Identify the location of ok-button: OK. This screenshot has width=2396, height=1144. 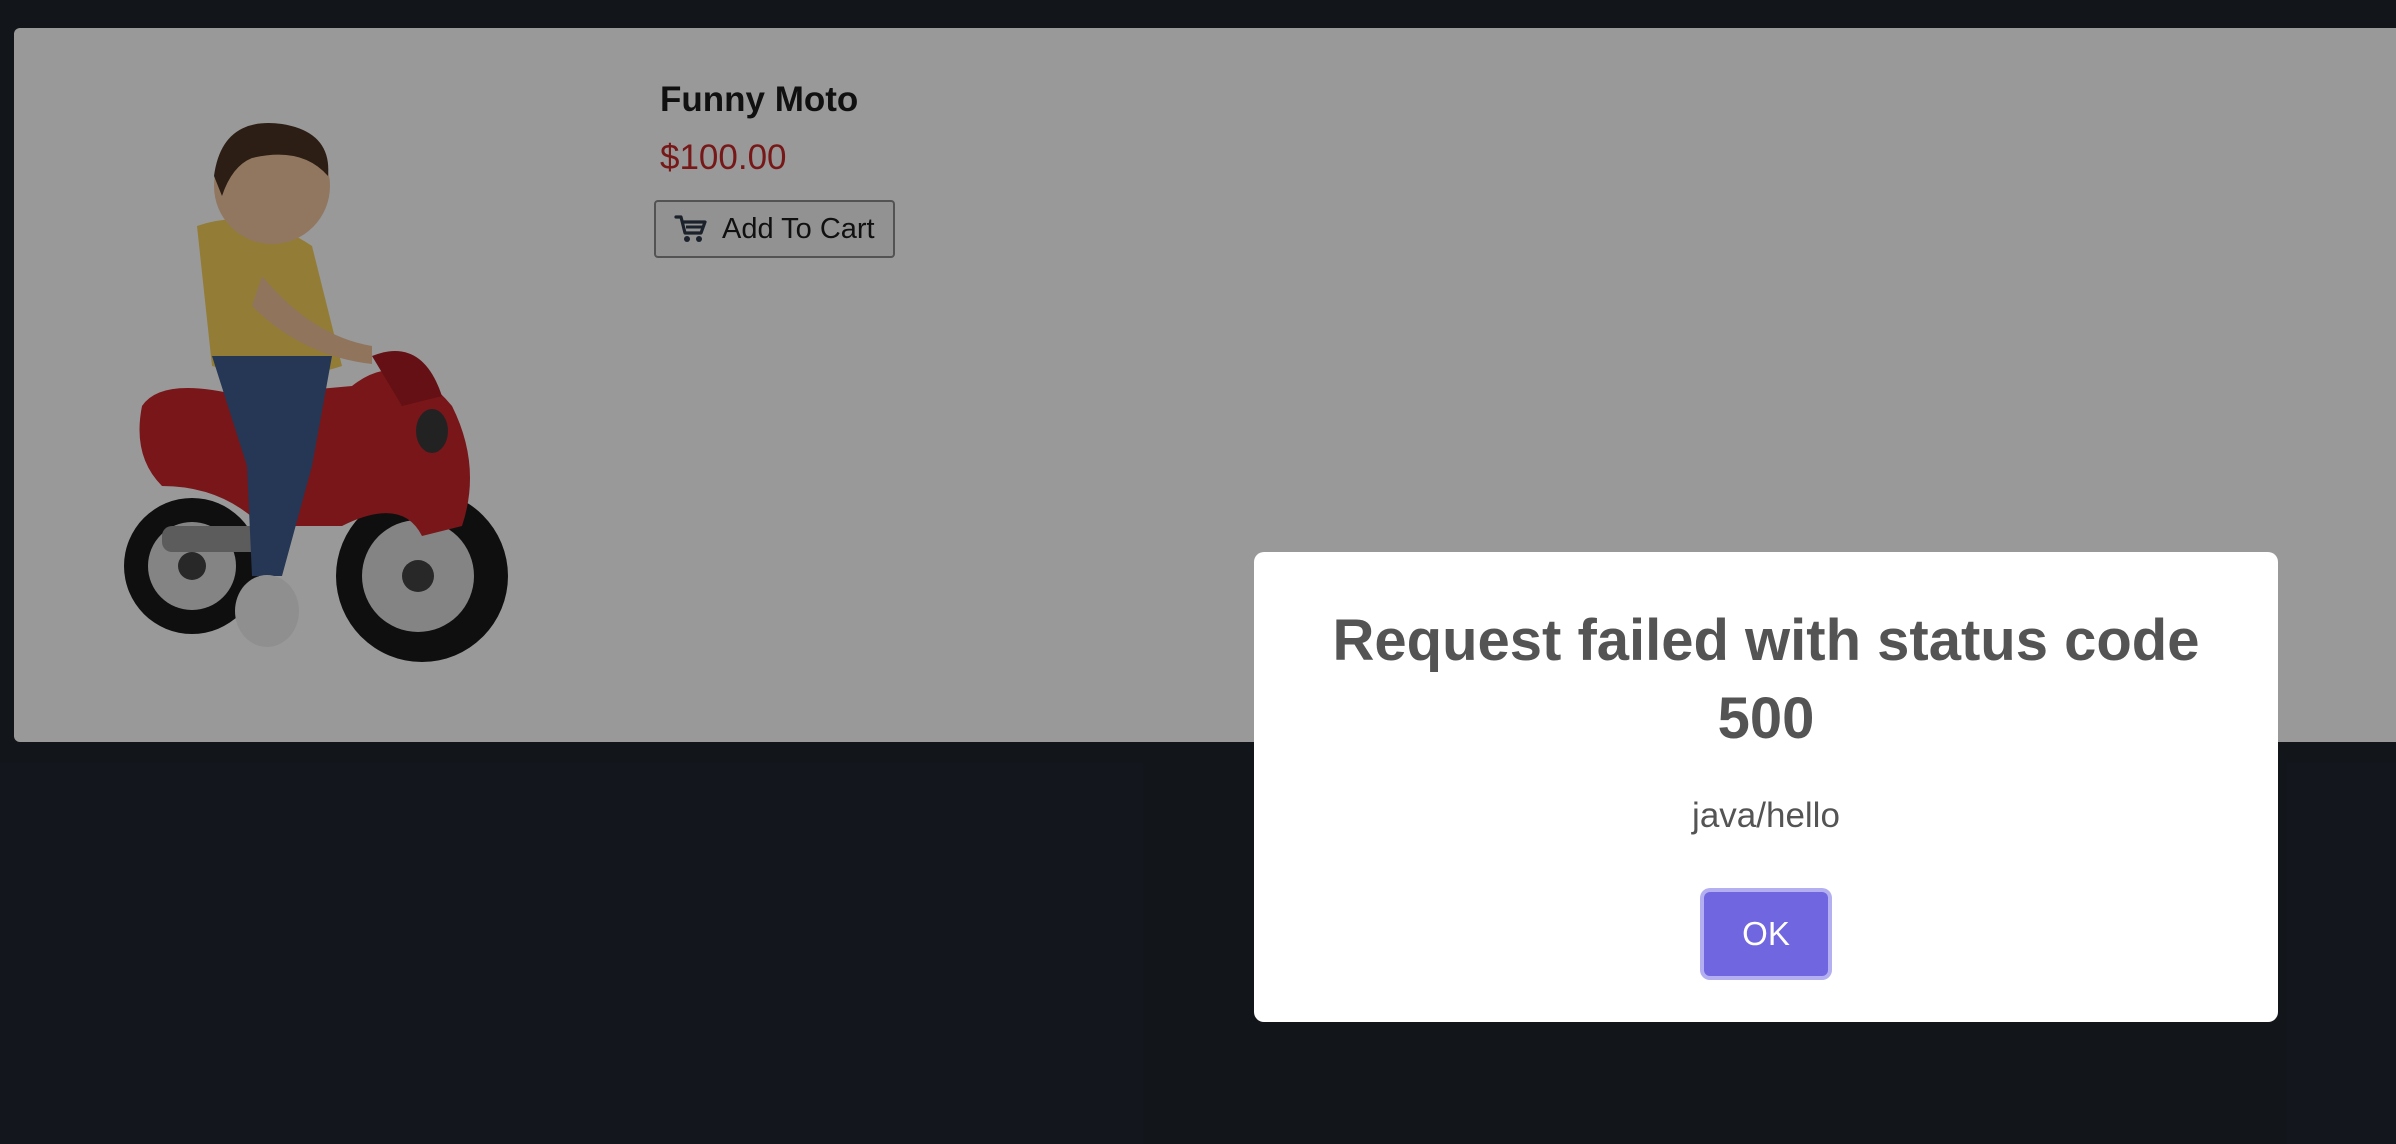
(1766, 934).